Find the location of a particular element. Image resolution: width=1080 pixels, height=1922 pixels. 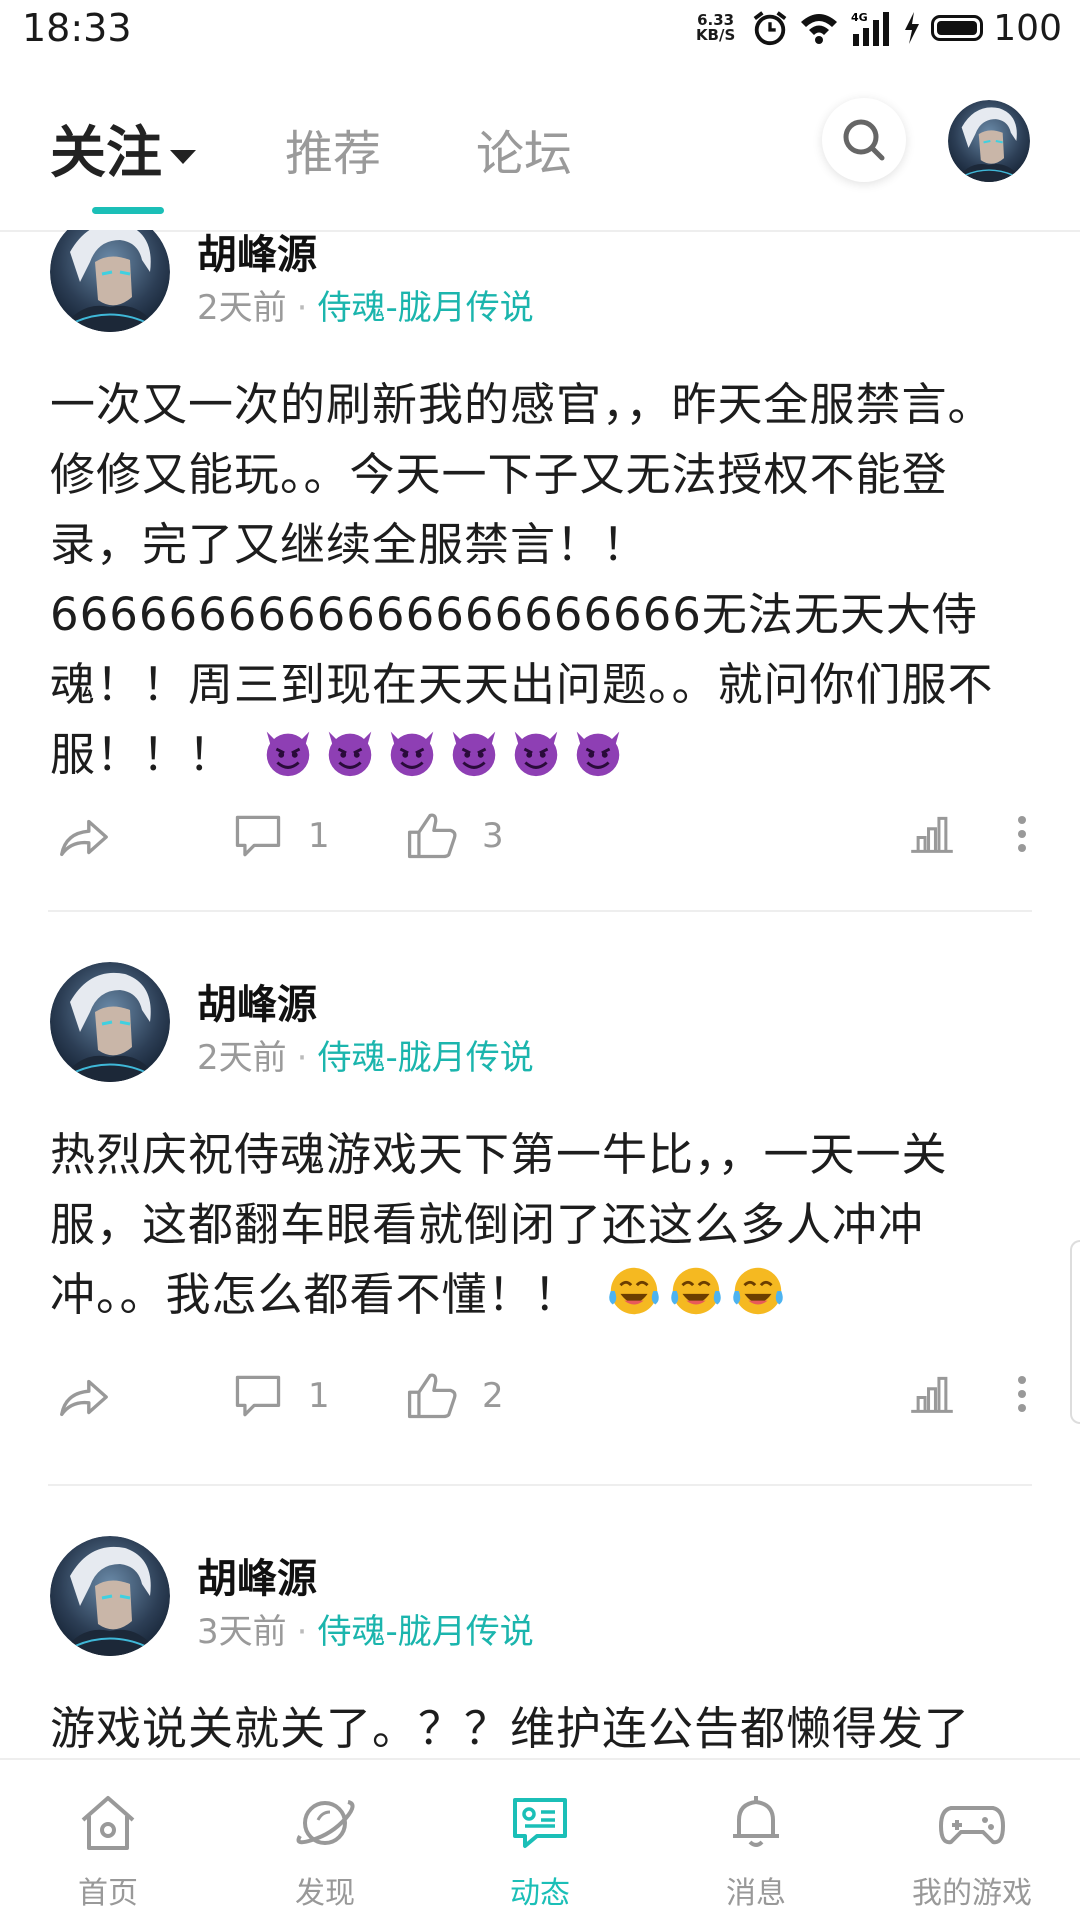

nav-my-games: 我的游戏 is located at coordinates (972, 1841).